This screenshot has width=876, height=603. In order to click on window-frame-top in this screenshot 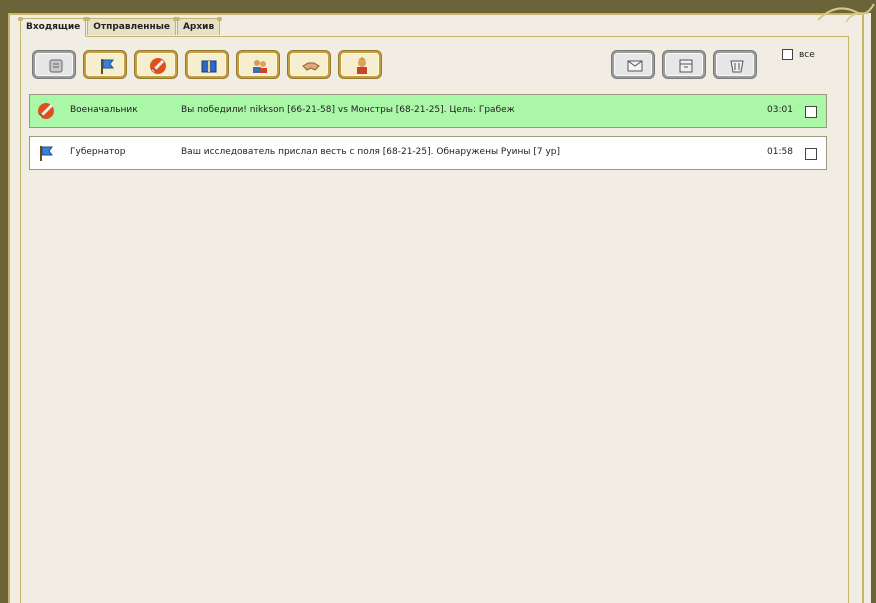, I will do `click(438, 7)`.